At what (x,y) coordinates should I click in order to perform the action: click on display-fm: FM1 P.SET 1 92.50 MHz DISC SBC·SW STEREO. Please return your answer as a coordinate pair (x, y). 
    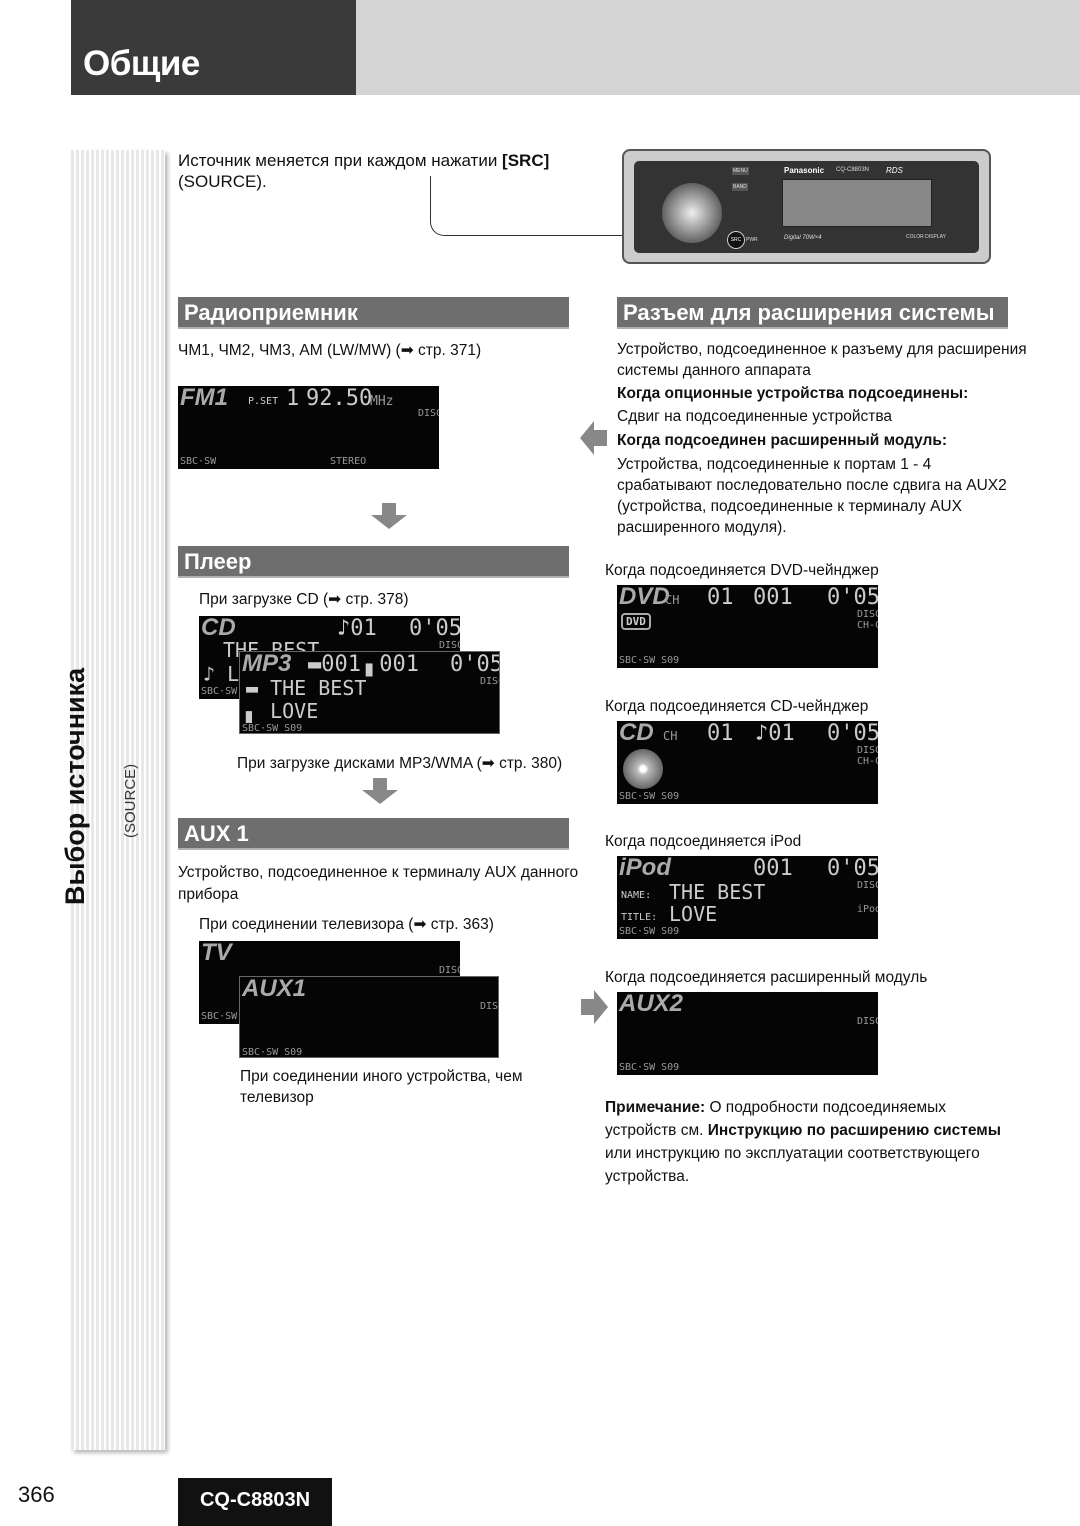
    Looking at the image, I should click on (308, 427).